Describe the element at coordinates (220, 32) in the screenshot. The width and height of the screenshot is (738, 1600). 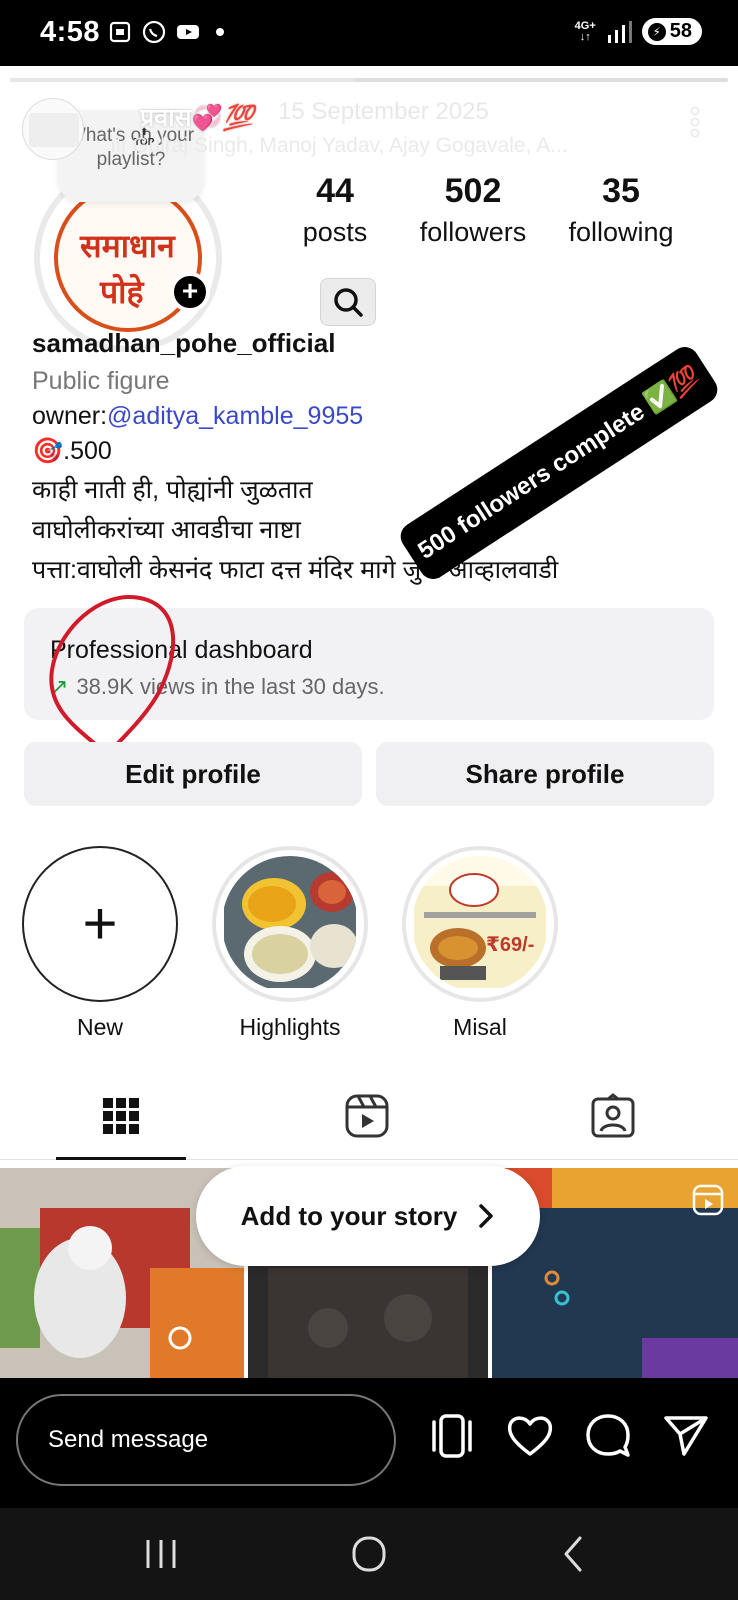
I see `notification-dot` at that location.